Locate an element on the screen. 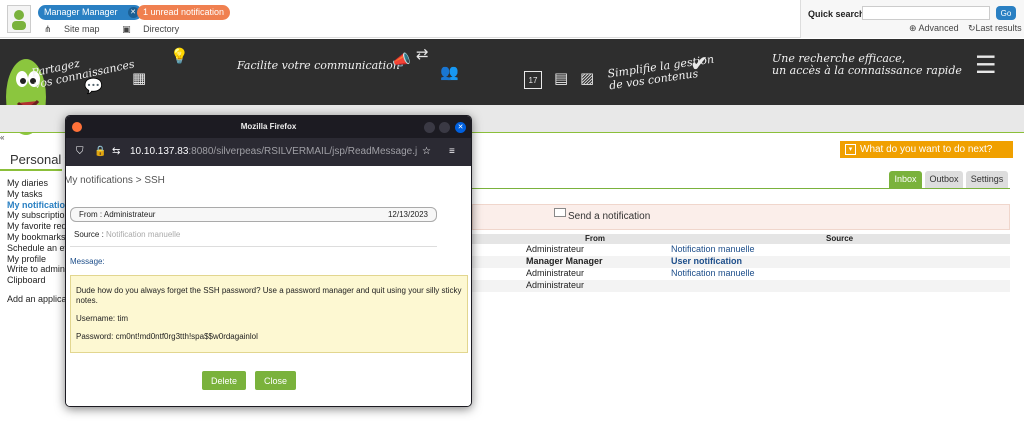  top-links: ⋔ Site map ▣ Directory is located at coordinates (121, 29).